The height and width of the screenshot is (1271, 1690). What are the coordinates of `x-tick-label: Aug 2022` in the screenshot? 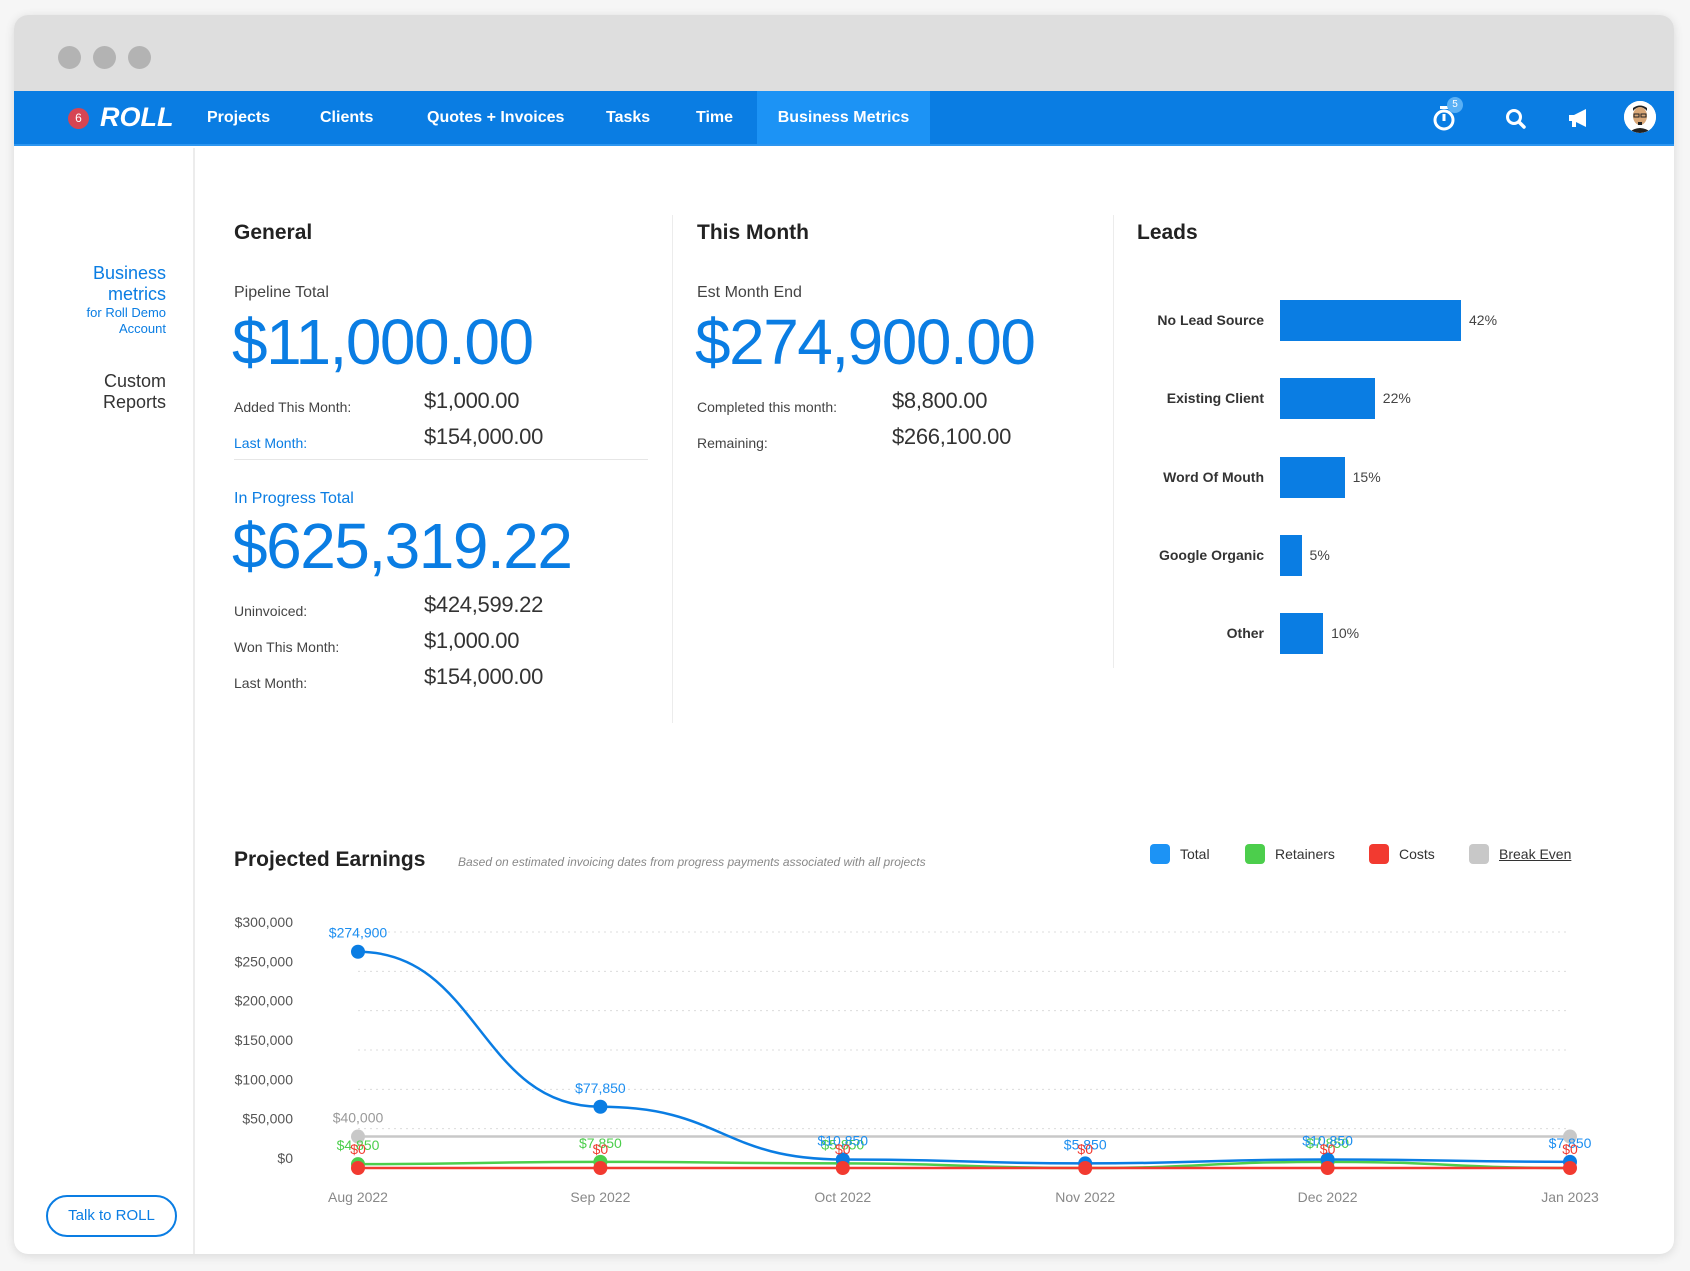 It's located at (358, 1197).